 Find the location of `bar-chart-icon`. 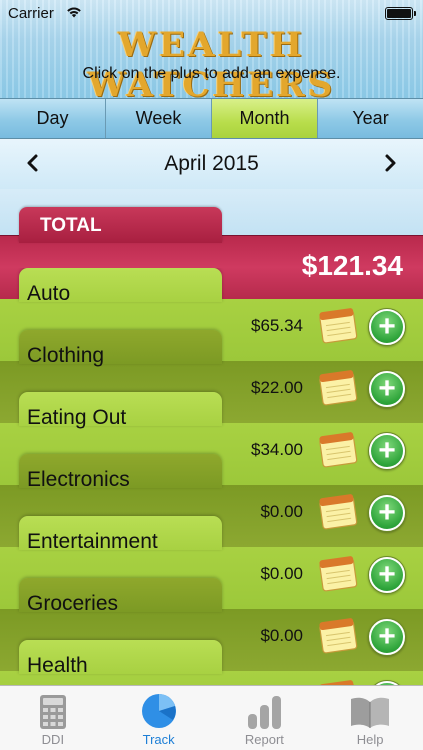

bar-chart-icon is located at coordinates (265, 712).